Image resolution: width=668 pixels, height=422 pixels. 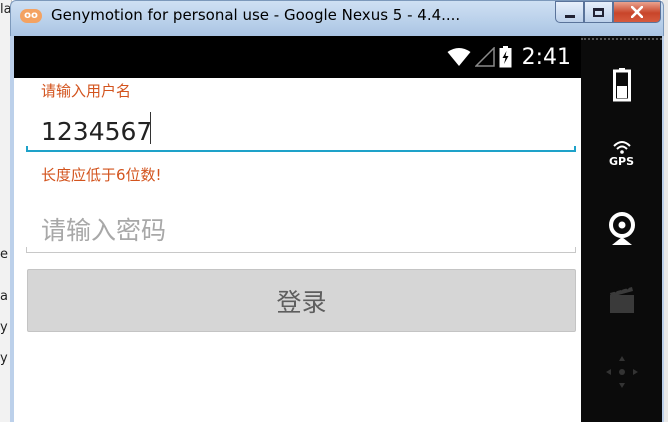 I want to click on status-clock: 2:41, so click(x=546, y=57).